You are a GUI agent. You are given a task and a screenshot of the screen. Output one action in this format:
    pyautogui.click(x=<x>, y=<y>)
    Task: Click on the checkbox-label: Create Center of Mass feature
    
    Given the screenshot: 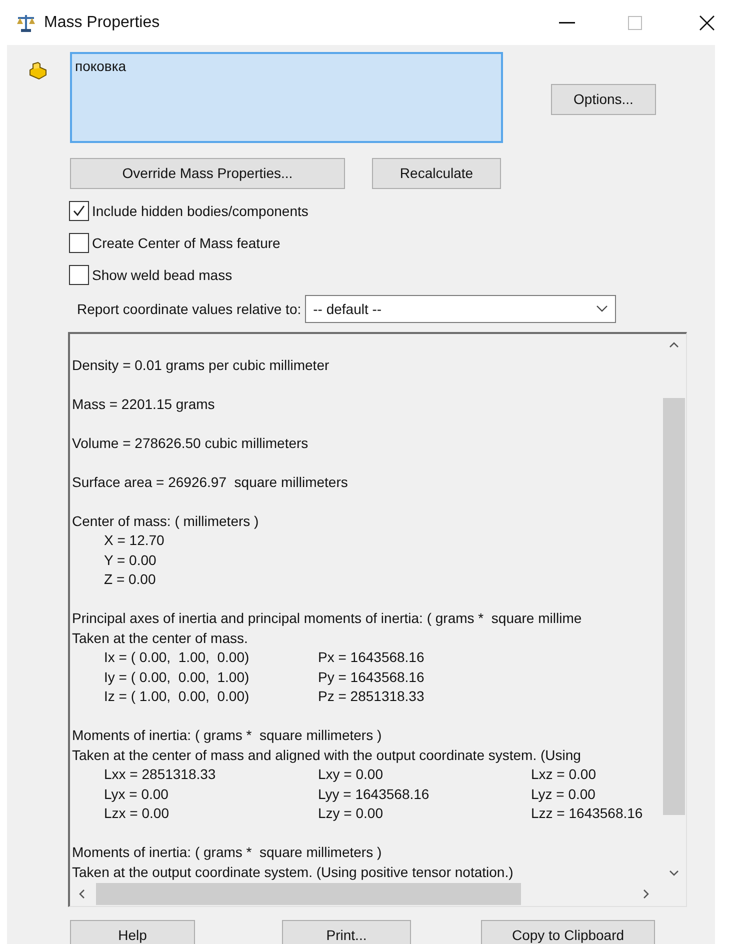 What is the action you would take?
    pyautogui.click(x=186, y=243)
    